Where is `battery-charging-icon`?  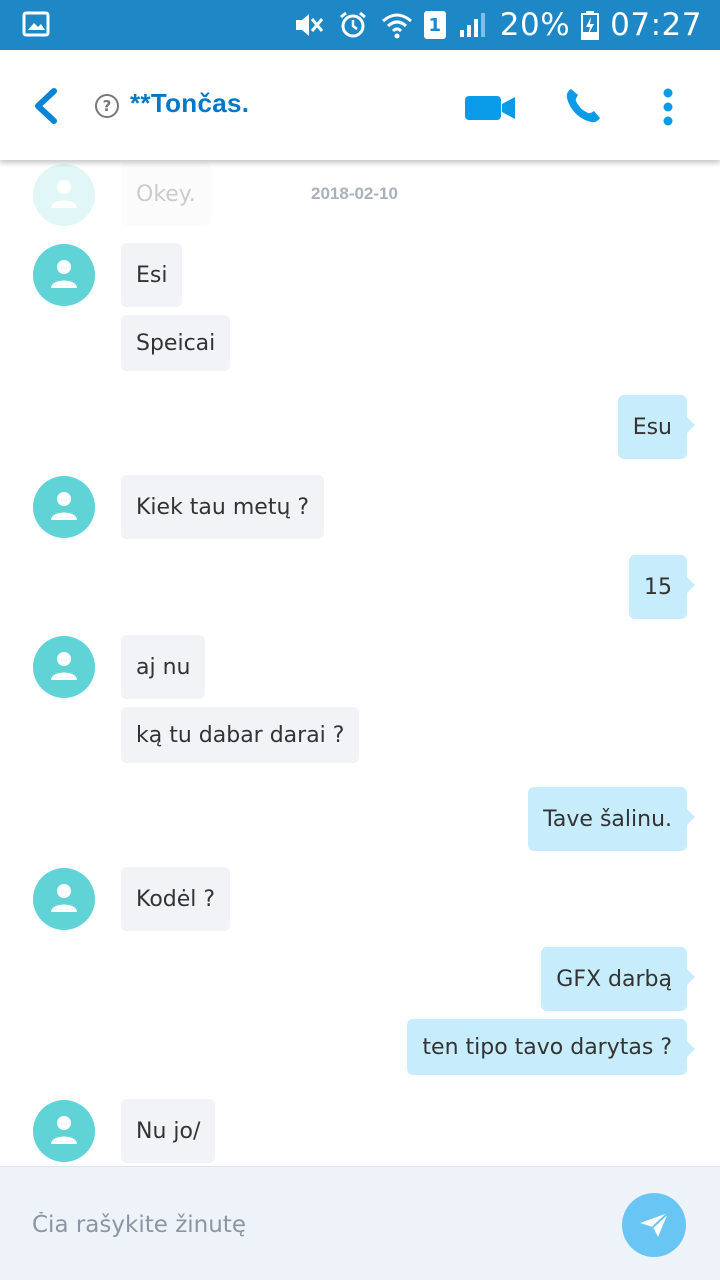 battery-charging-icon is located at coordinates (590, 25).